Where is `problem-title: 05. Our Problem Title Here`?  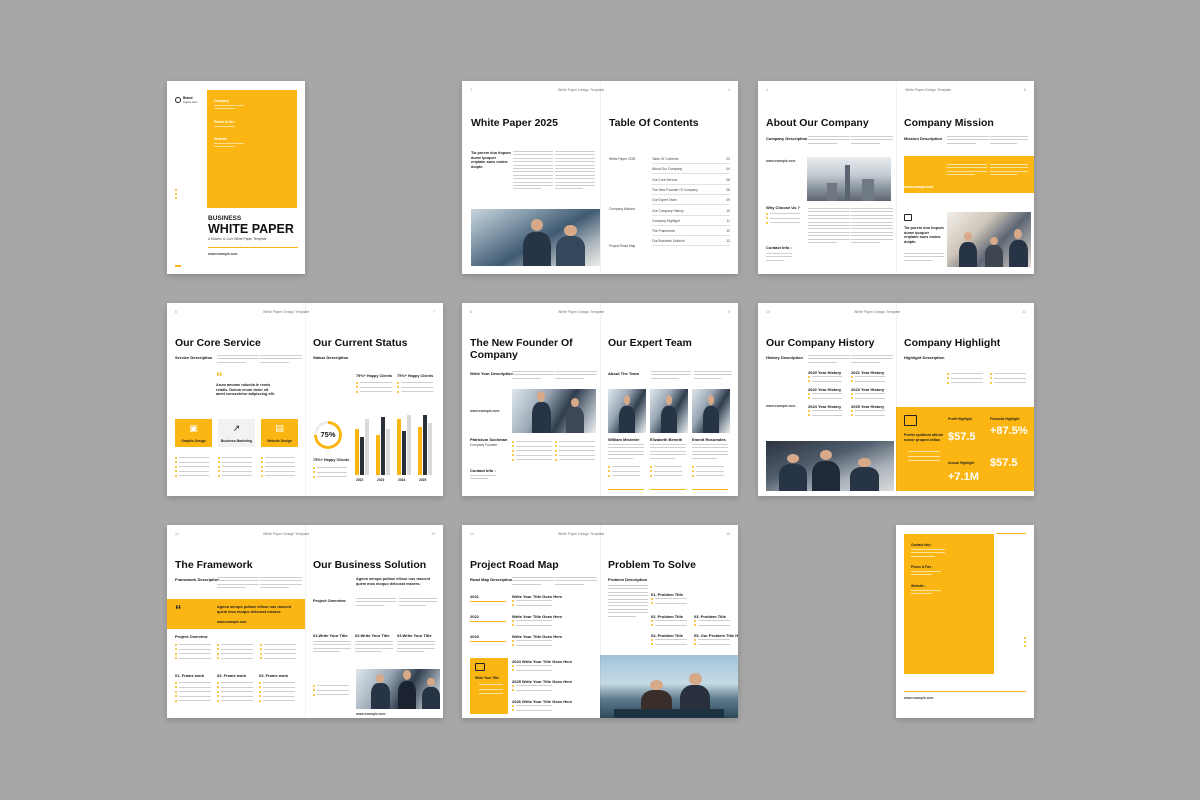 problem-title: 05. Our Problem Title Here is located at coordinates (716, 635).